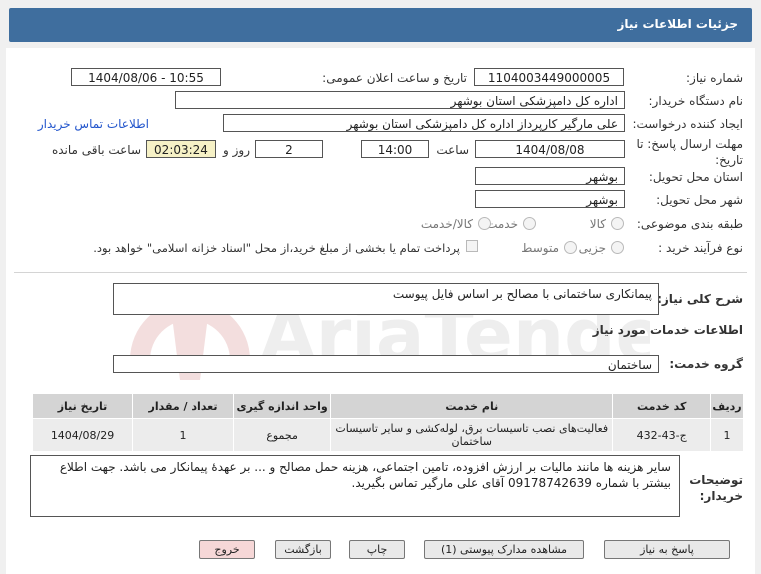 The image size is (761, 574). Describe the element at coordinates (617, 247) in the screenshot. I see `process-radio-minor` at that location.